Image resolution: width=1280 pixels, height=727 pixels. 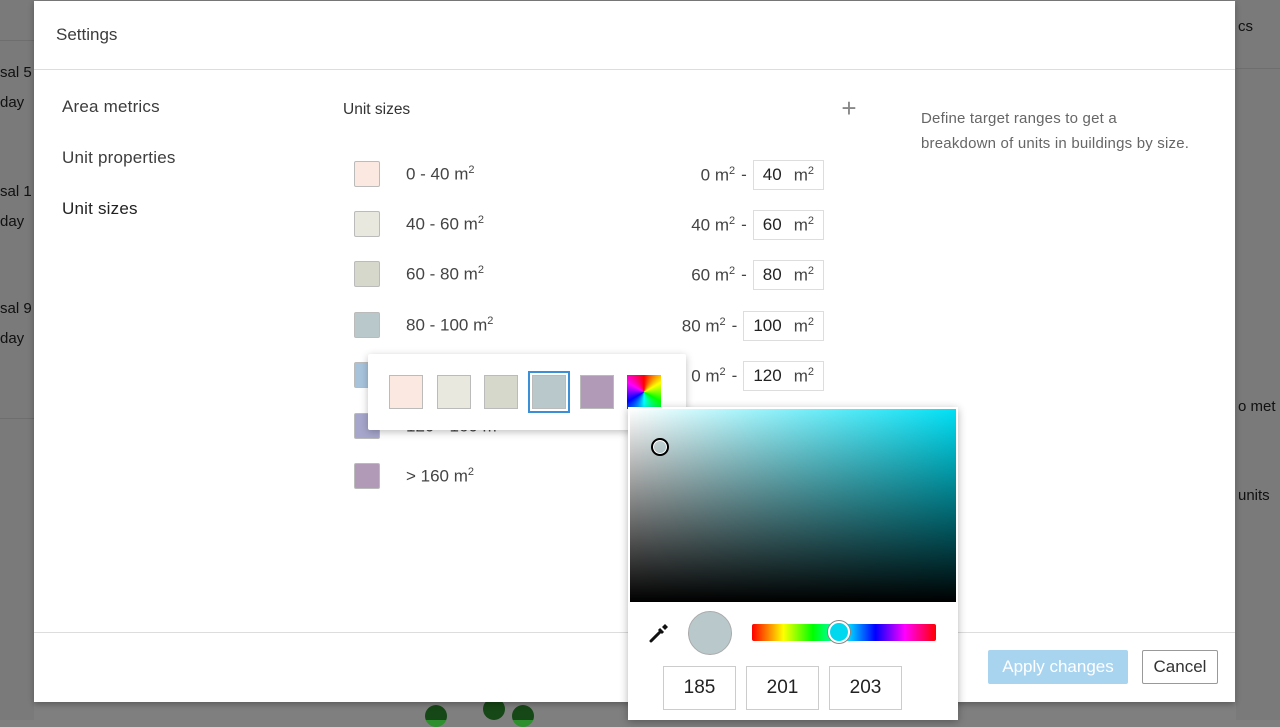 What do you see at coordinates (713, 224) in the screenshot?
I see `range-min: 40 m2` at bounding box center [713, 224].